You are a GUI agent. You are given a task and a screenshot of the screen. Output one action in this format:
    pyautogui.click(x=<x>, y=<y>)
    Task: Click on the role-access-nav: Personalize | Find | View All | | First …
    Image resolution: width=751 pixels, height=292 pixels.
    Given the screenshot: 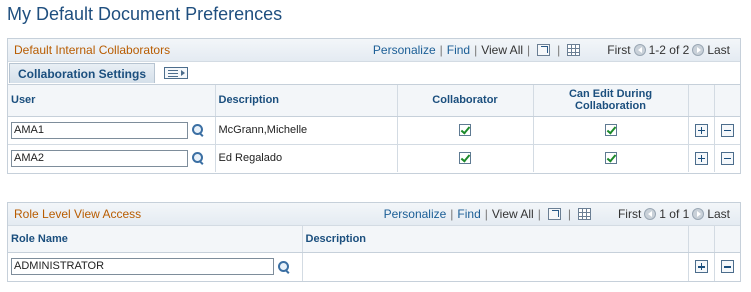 What is the action you would take?
    pyautogui.click(x=556, y=214)
    